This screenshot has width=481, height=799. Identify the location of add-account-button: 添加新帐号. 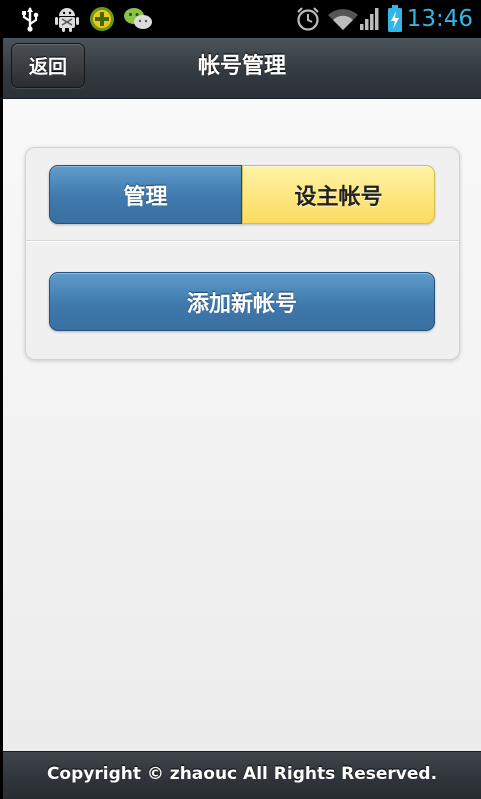
(242, 301).